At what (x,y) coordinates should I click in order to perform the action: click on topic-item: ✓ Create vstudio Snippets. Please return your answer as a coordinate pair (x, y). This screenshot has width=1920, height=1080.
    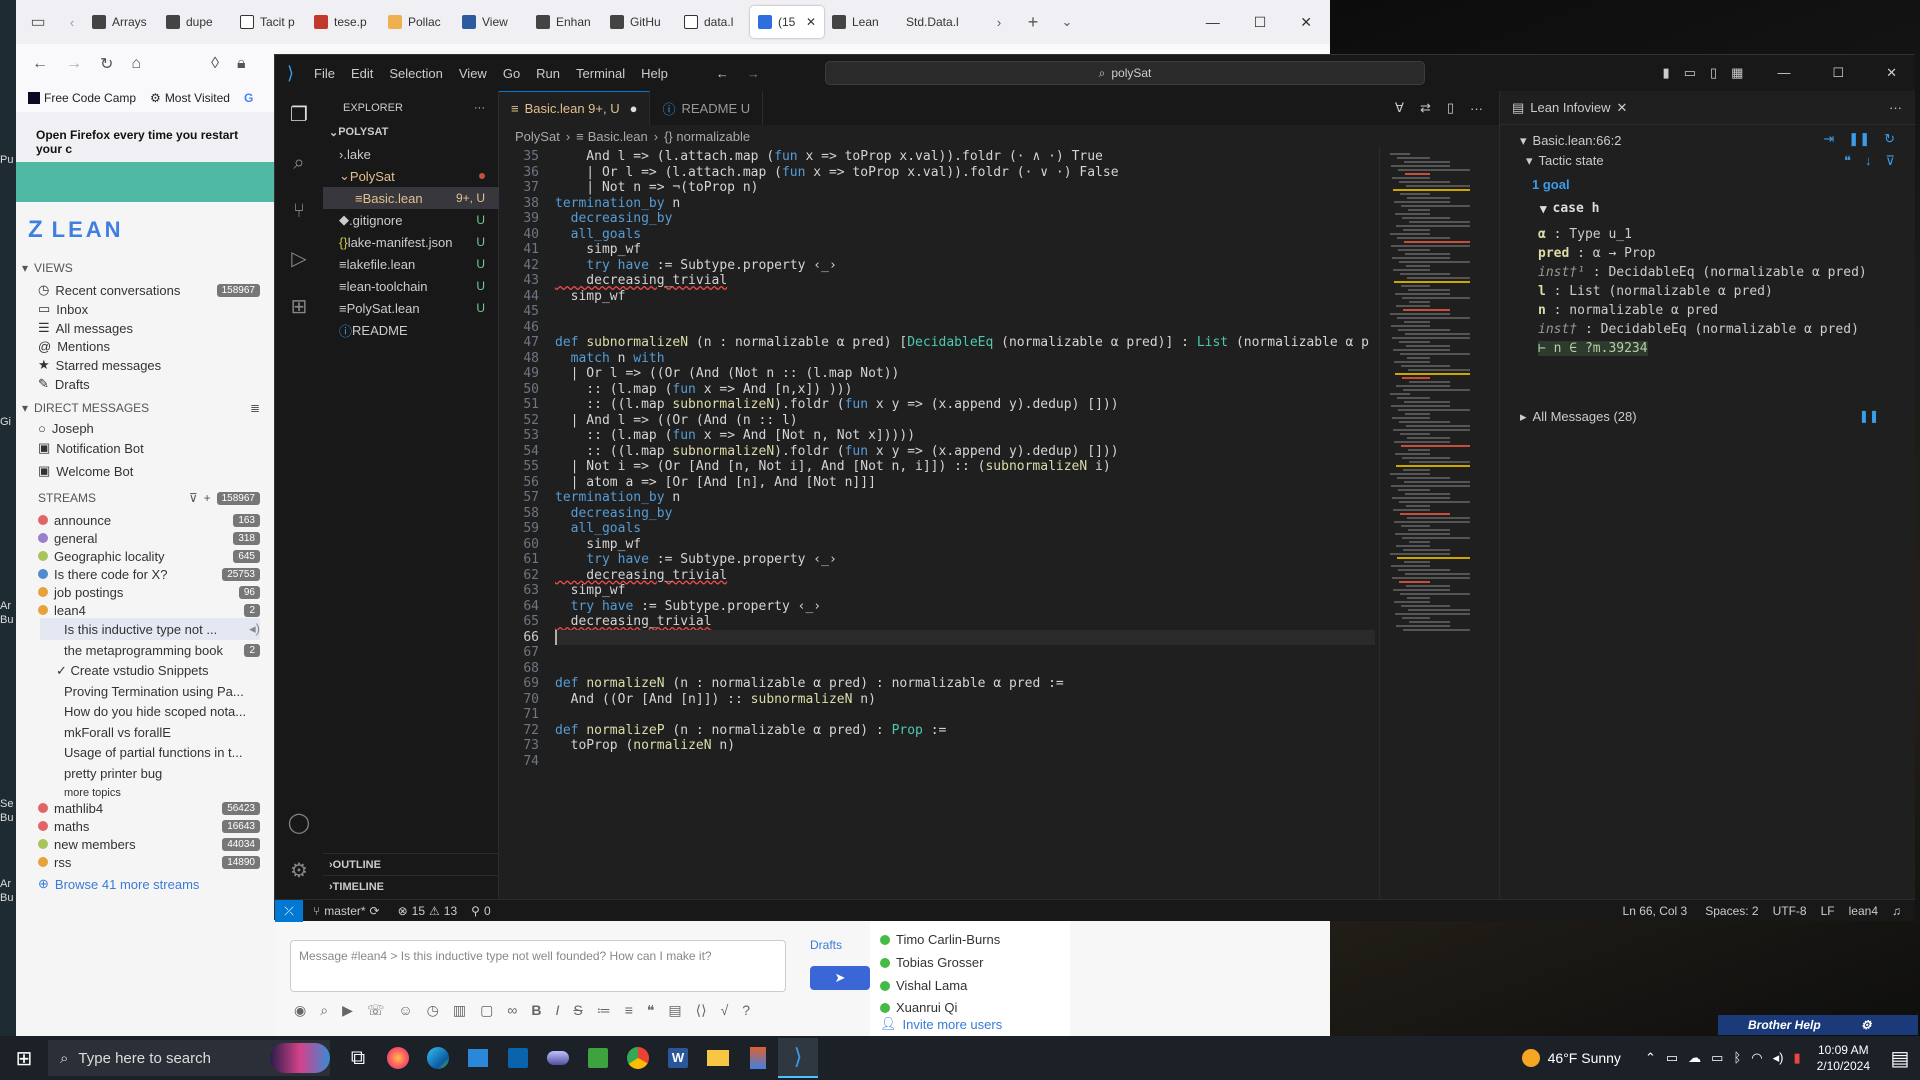
    Looking at the image, I should click on (158, 671).